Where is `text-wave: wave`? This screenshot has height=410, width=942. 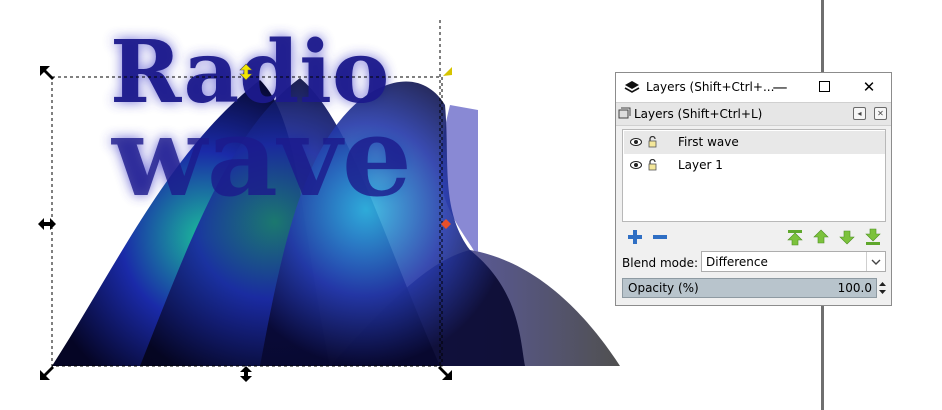 text-wave: wave is located at coordinates (261, 156).